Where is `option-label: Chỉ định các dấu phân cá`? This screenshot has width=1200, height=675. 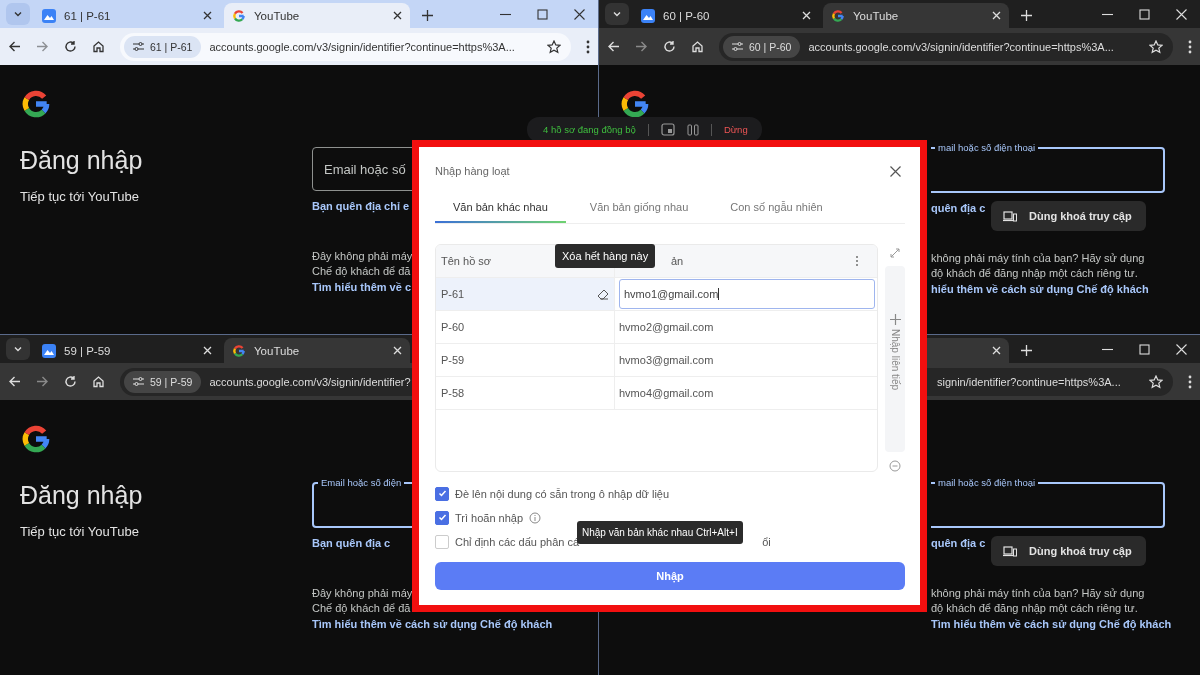
option-label: Chỉ định các dấu phân cá is located at coordinates (517, 541).